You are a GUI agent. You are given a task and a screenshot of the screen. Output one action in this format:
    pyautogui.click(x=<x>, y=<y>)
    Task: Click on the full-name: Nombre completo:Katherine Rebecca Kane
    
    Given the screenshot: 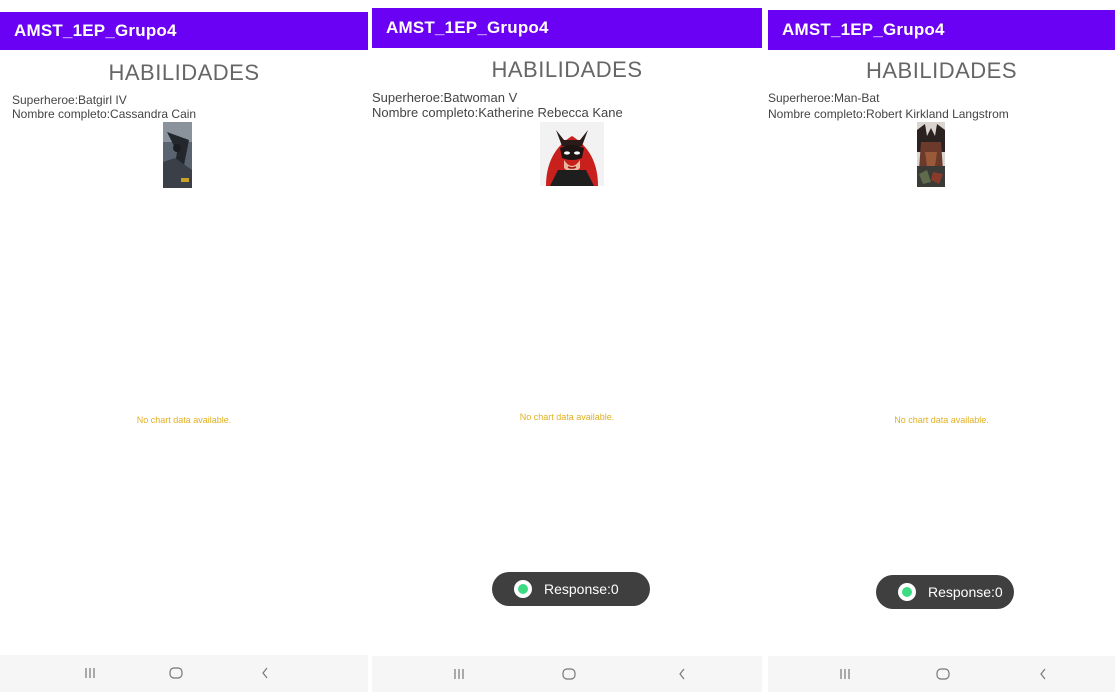 What is the action you would take?
    pyautogui.click(x=497, y=112)
    